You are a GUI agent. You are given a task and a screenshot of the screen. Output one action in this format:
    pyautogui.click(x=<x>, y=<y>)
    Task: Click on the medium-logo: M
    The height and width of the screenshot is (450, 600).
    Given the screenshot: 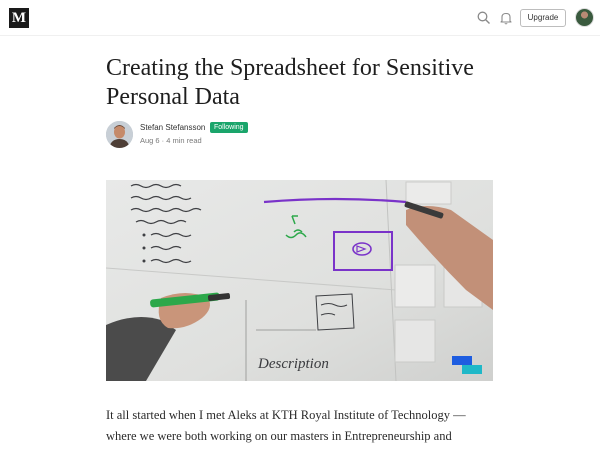 What is the action you would take?
    pyautogui.click(x=19, y=18)
    